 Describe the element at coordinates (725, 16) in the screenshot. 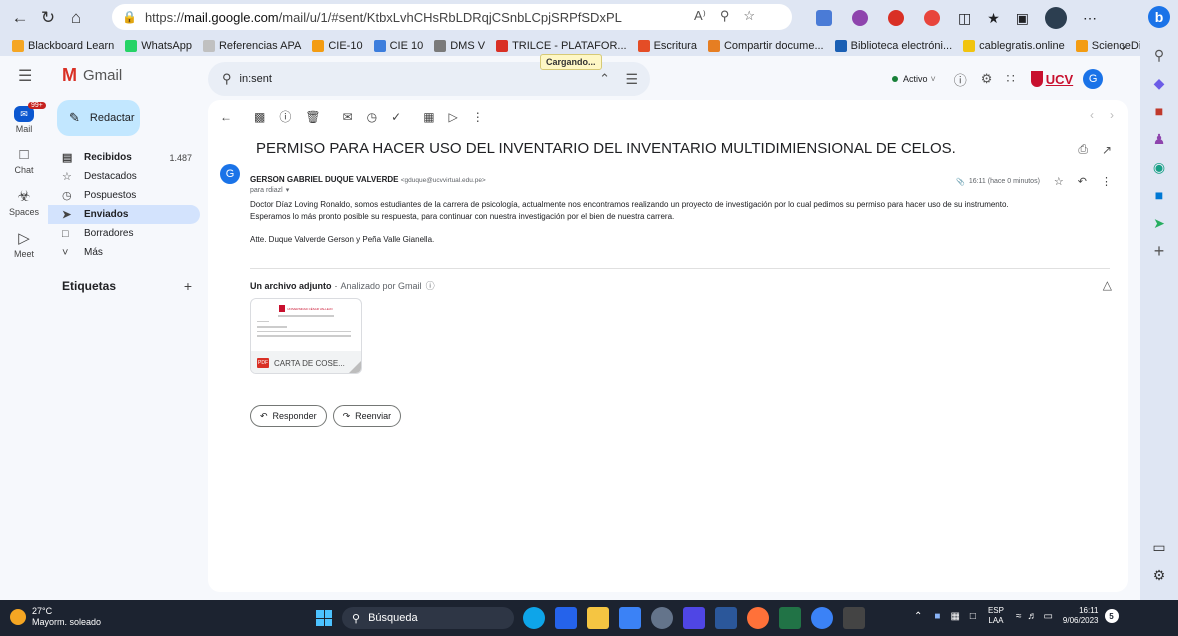

I see `zoom-icon: ⚲` at that location.